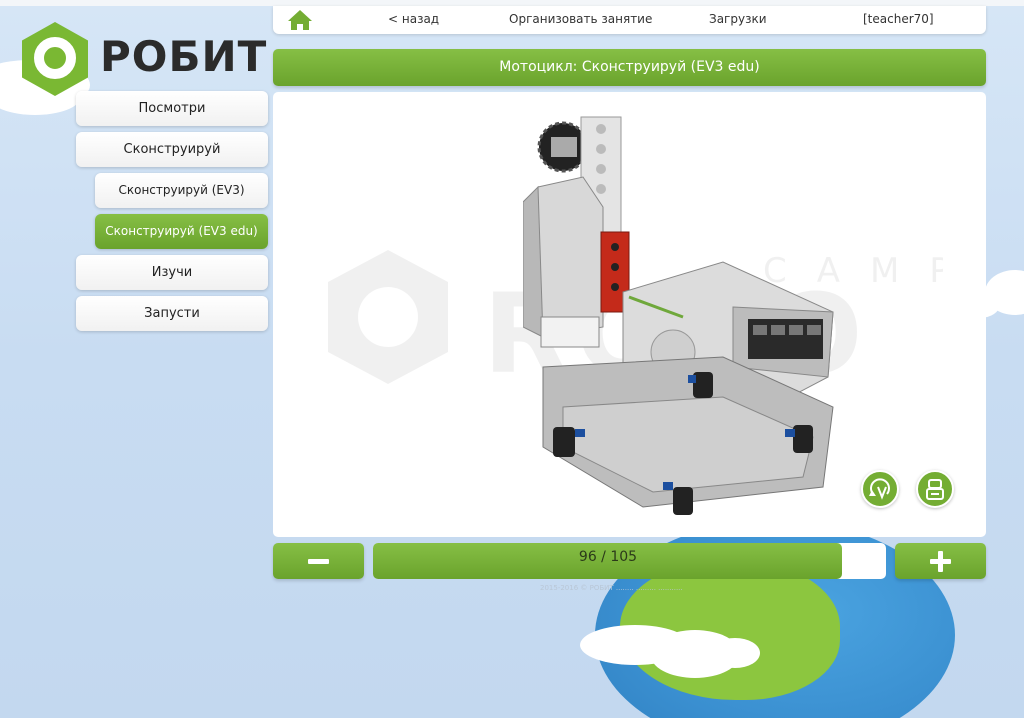  I want to click on step-counter: 96 / 105, so click(608, 557).